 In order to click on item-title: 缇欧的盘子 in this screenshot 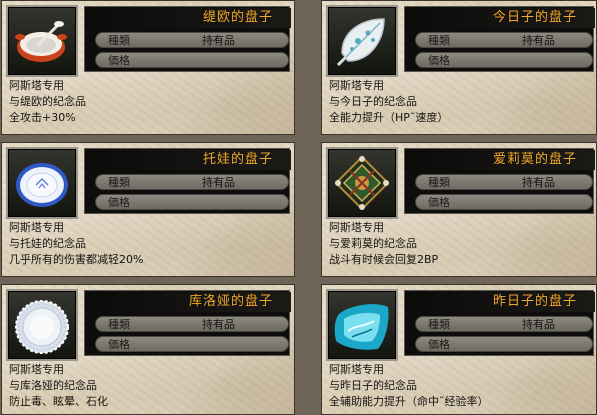, I will do `click(188, 18)`.